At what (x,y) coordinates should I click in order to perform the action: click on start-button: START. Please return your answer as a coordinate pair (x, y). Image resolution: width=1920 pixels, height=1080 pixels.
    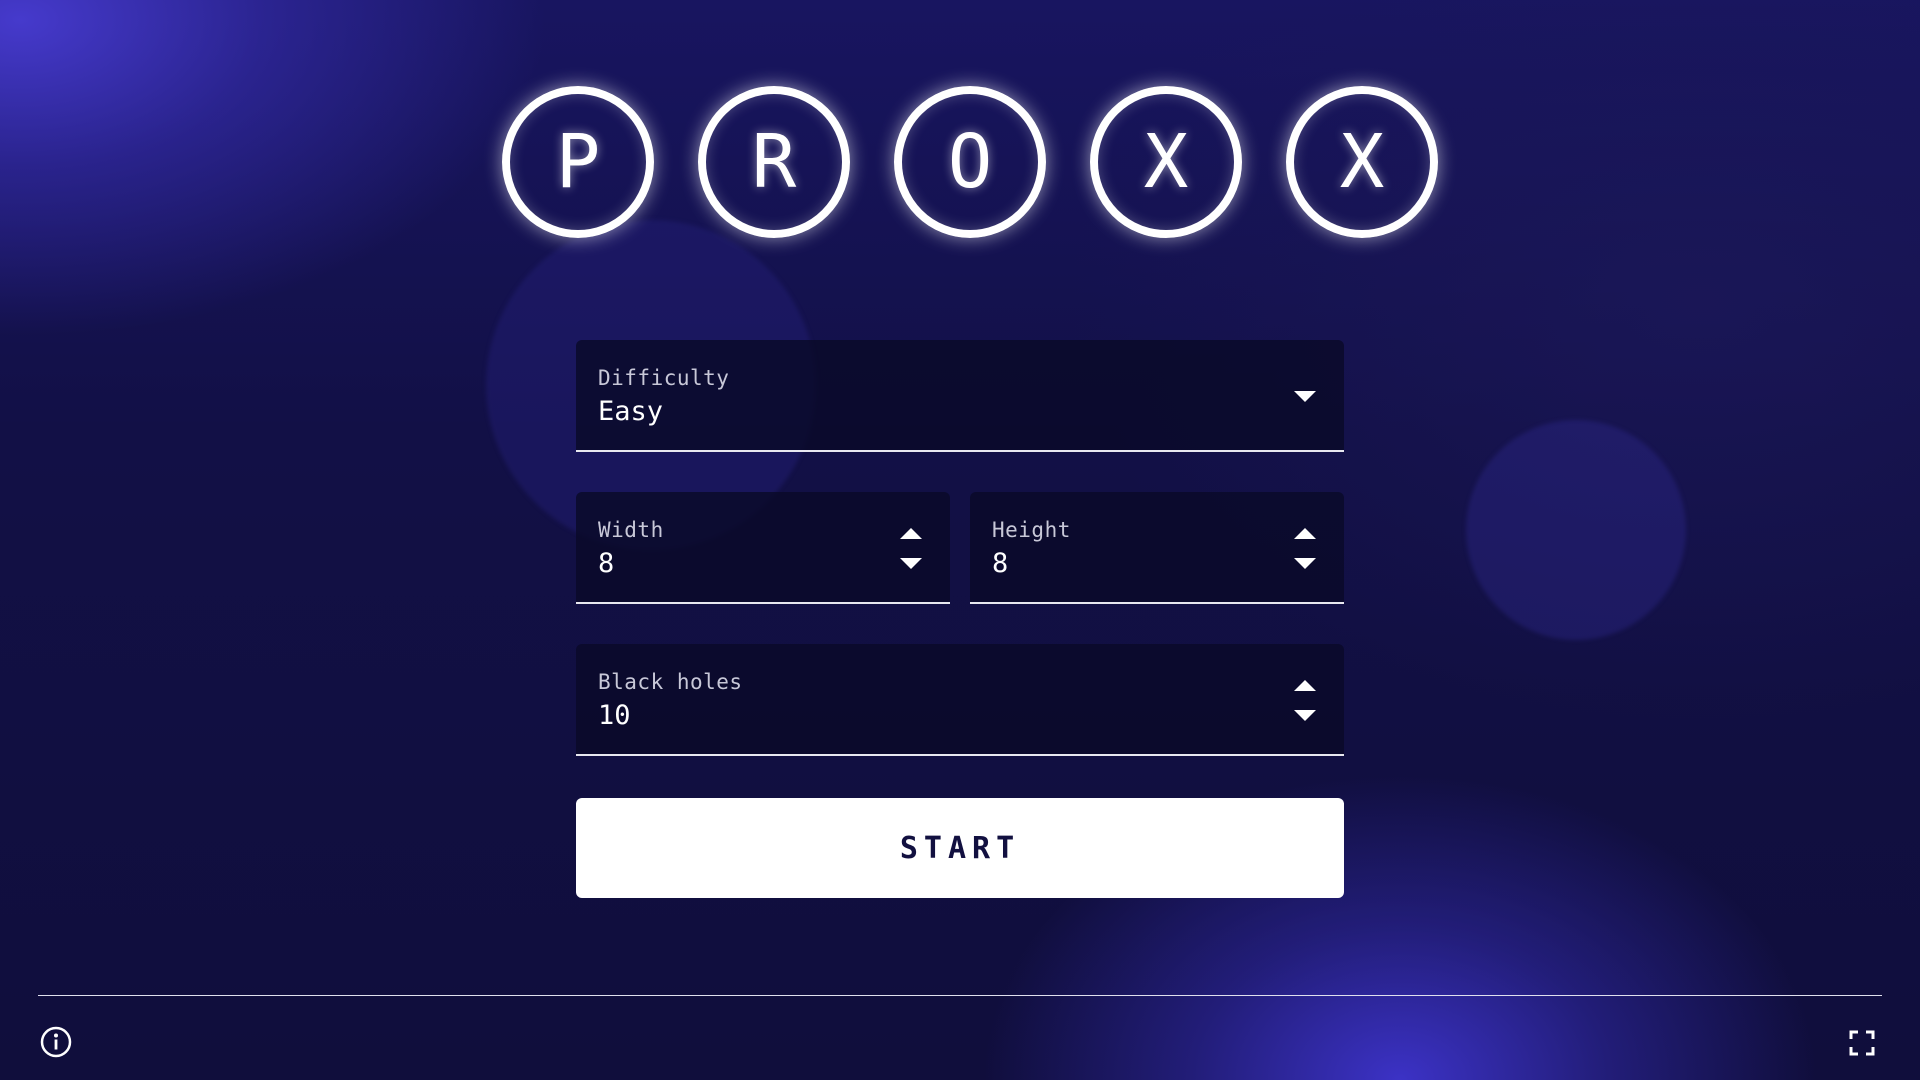
    Looking at the image, I should click on (960, 848).